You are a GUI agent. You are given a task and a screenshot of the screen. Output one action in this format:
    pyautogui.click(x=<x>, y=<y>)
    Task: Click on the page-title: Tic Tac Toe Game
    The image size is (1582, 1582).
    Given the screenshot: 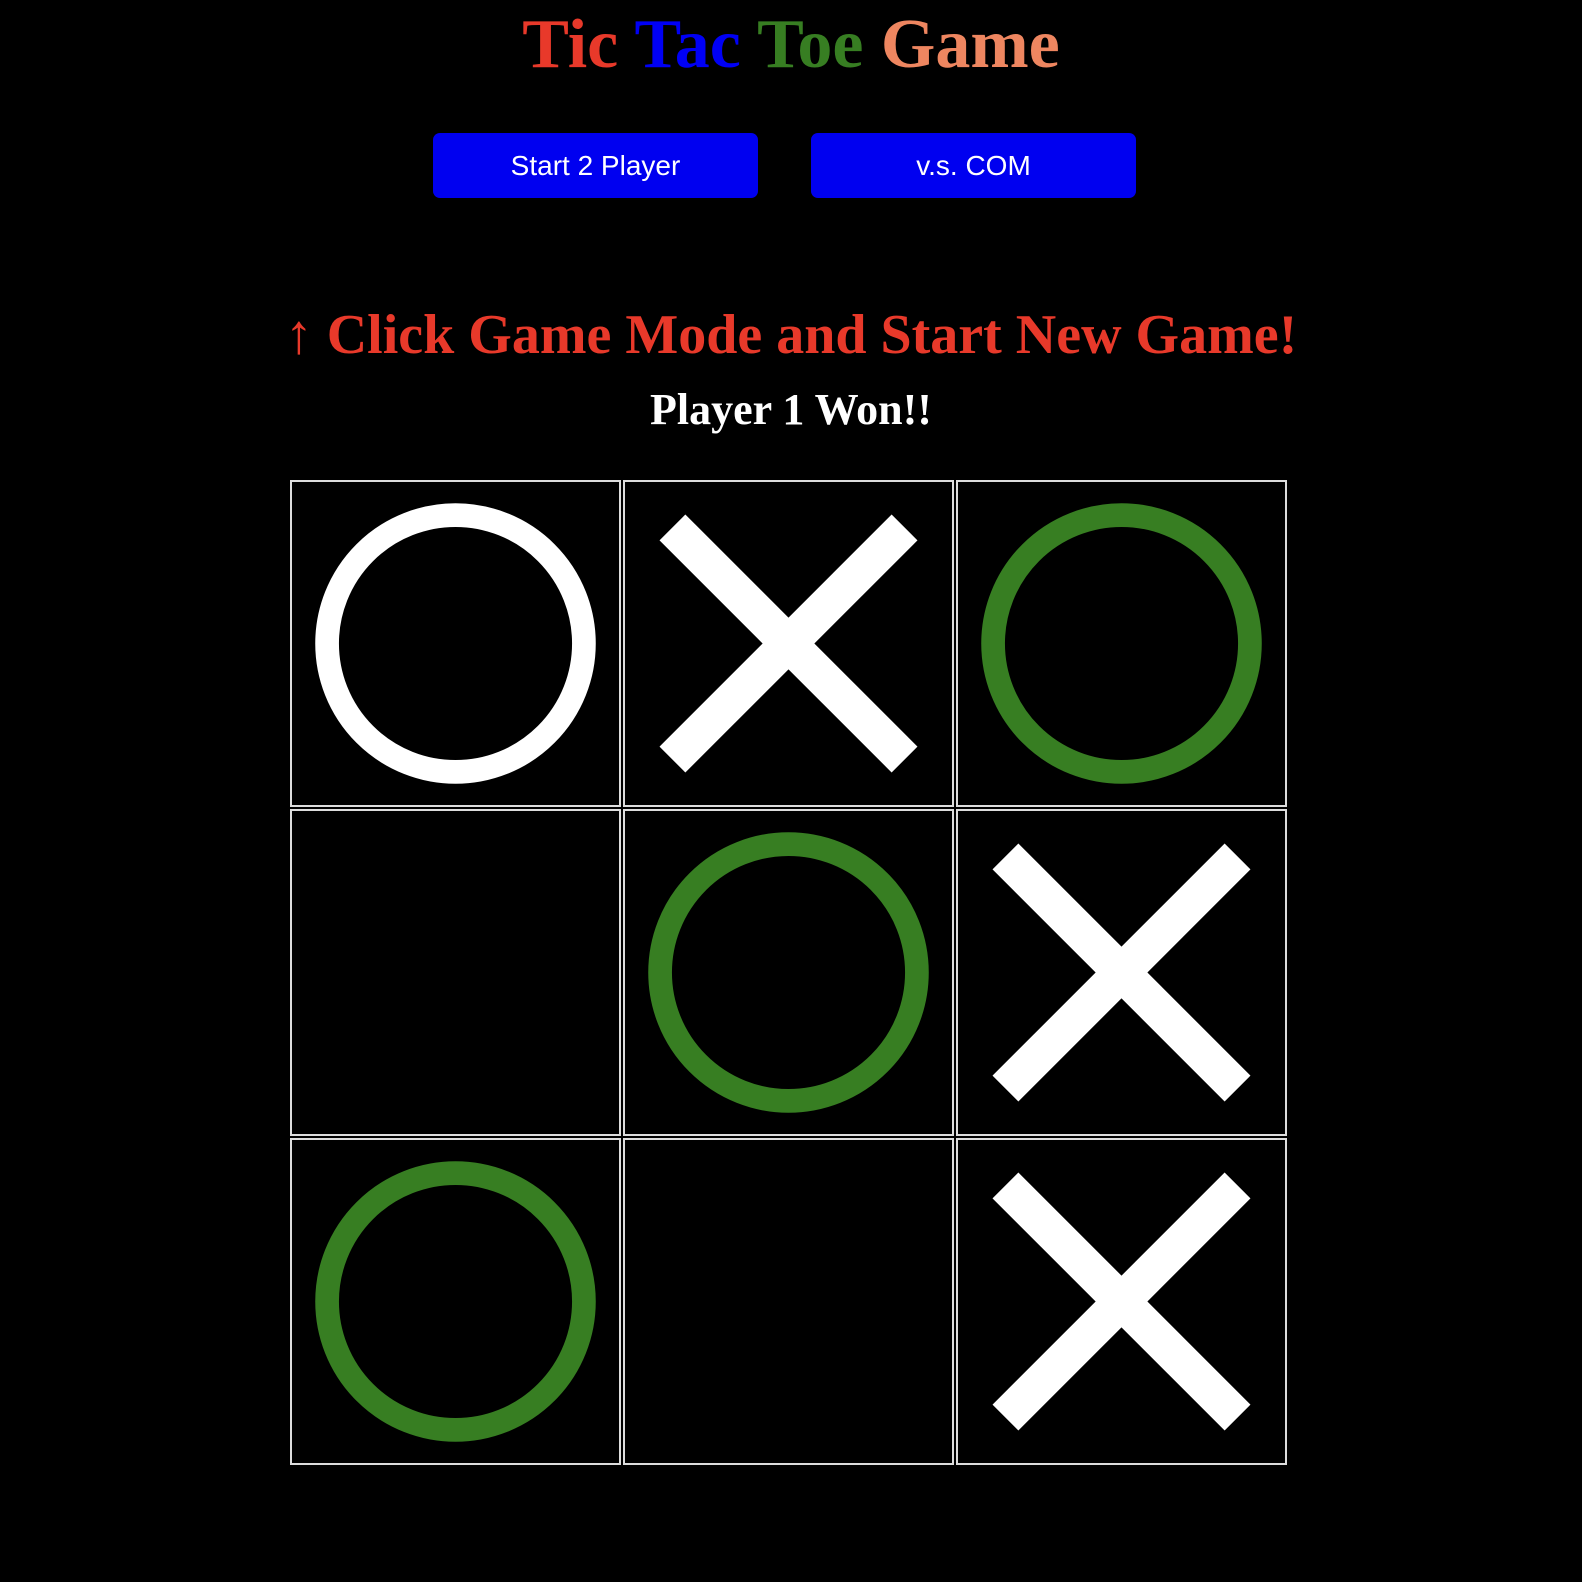 What is the action you would take?
    pyautogui.click(x=791, y=45)
    